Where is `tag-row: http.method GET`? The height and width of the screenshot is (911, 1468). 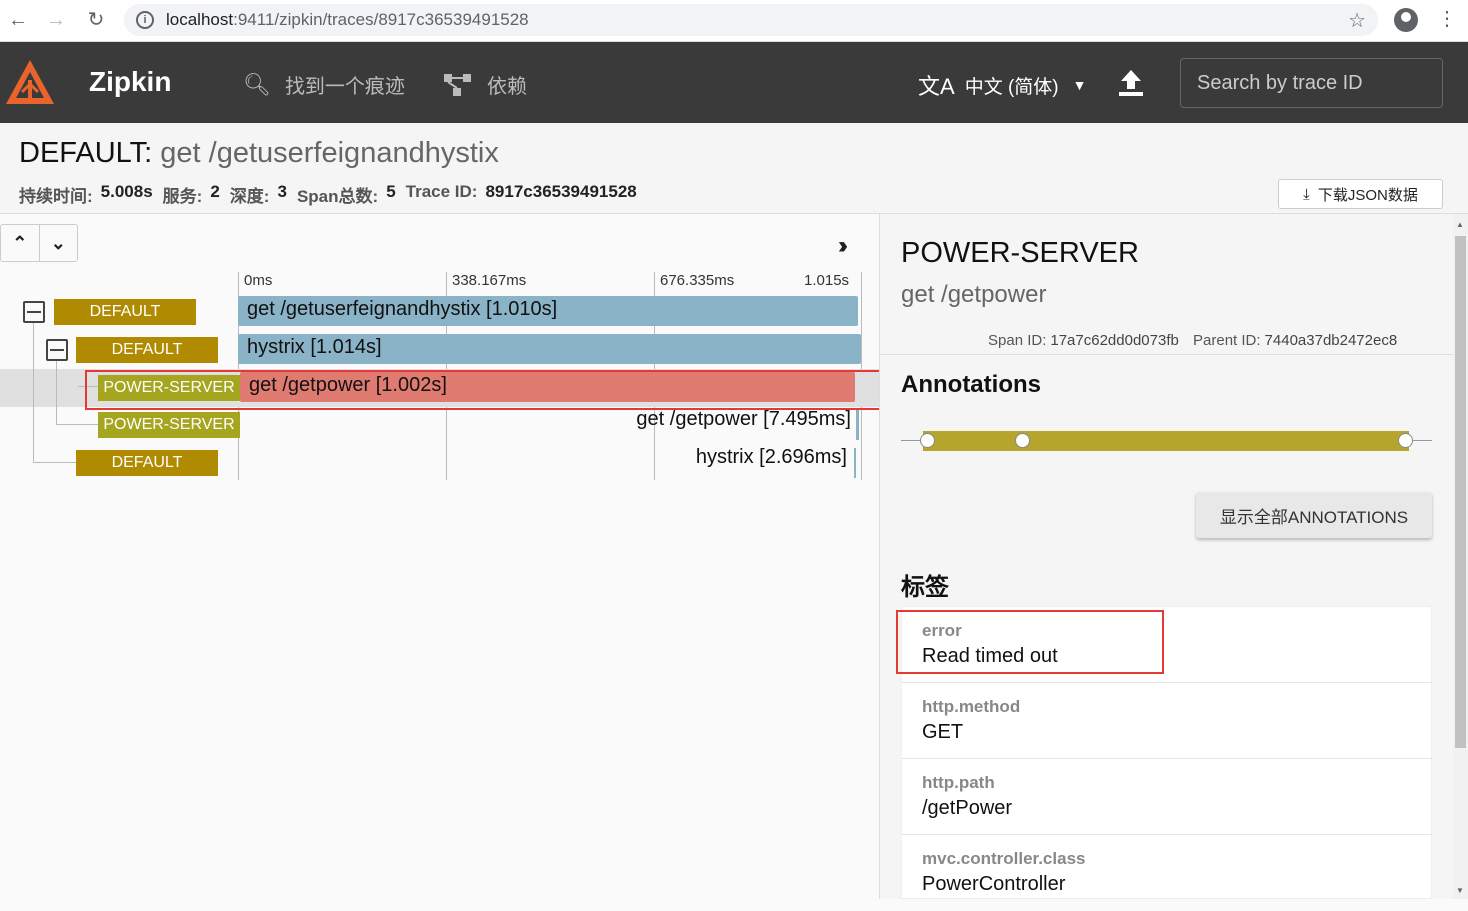
tag-row: http.method GET is located at coordinates (1167, 721).